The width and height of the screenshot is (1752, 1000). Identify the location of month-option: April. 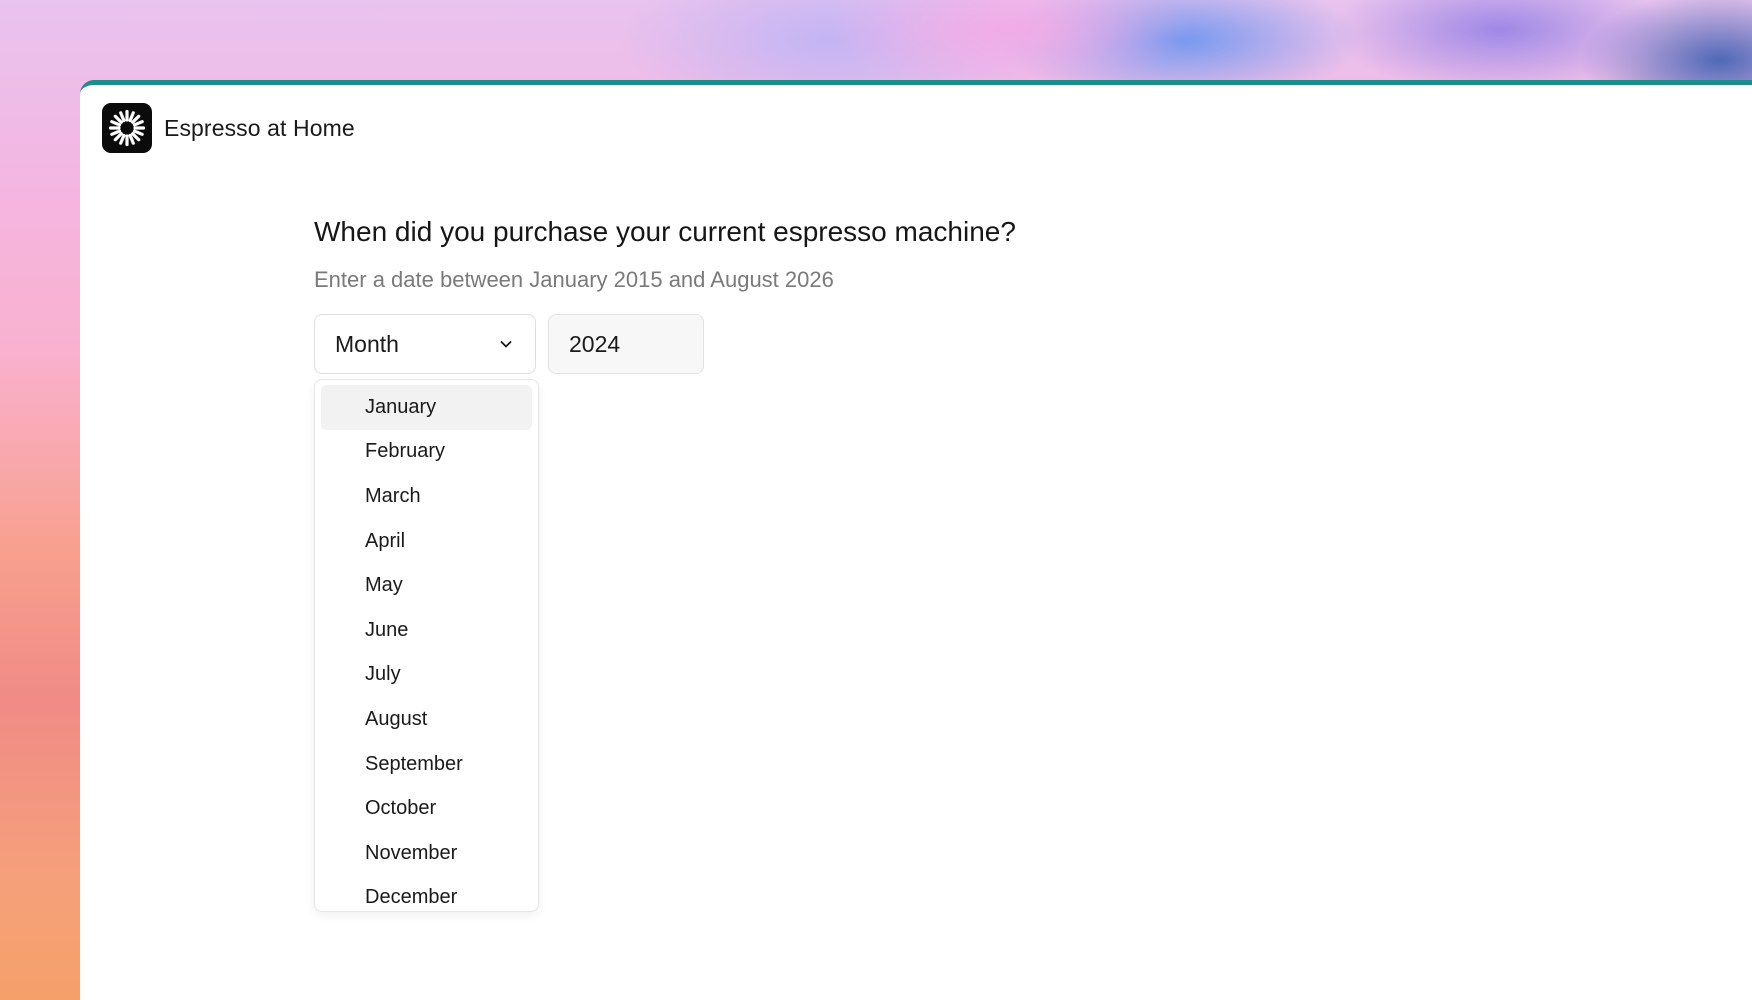
(426, 541).